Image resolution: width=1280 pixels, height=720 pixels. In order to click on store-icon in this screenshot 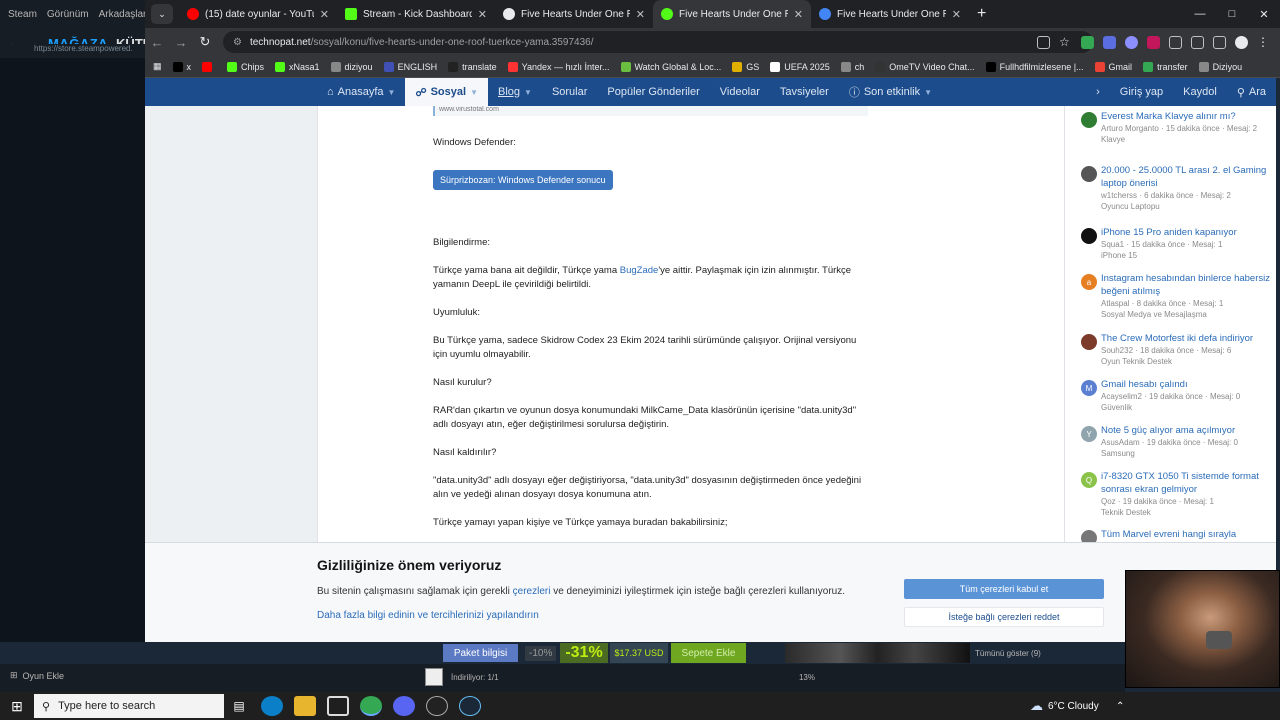, I will do `click(338, 706)`.